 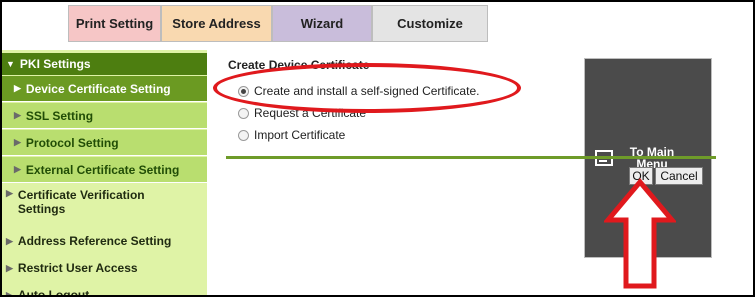 I want to click on sidebar-item-device-certificate-setting: ▶ Device Certificate Setting, so click(x=104, y=89).